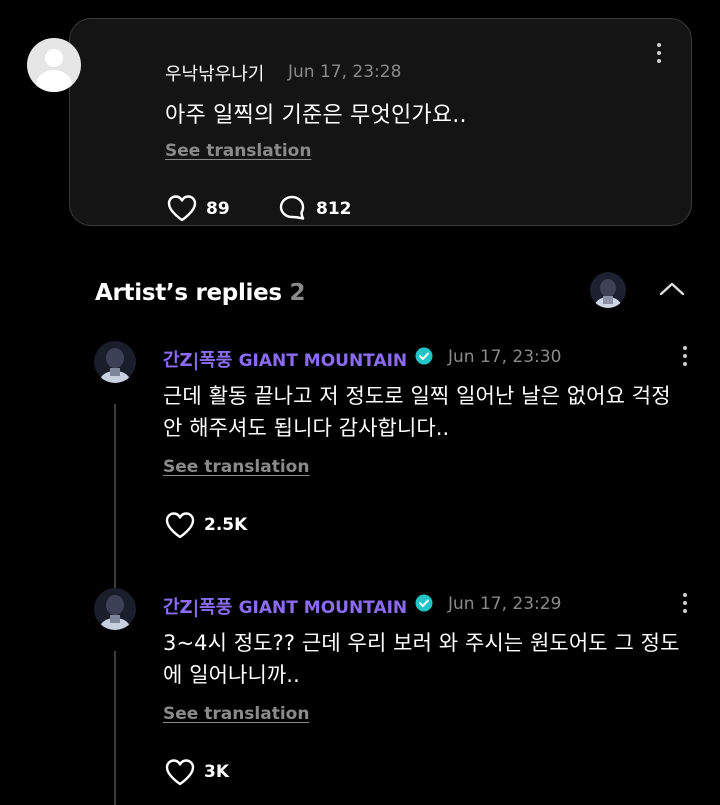 The width and height of the screenshot is (720, 805). I want to click on artist-replies-heading: Artist’s replies 2, so click(200, 293).